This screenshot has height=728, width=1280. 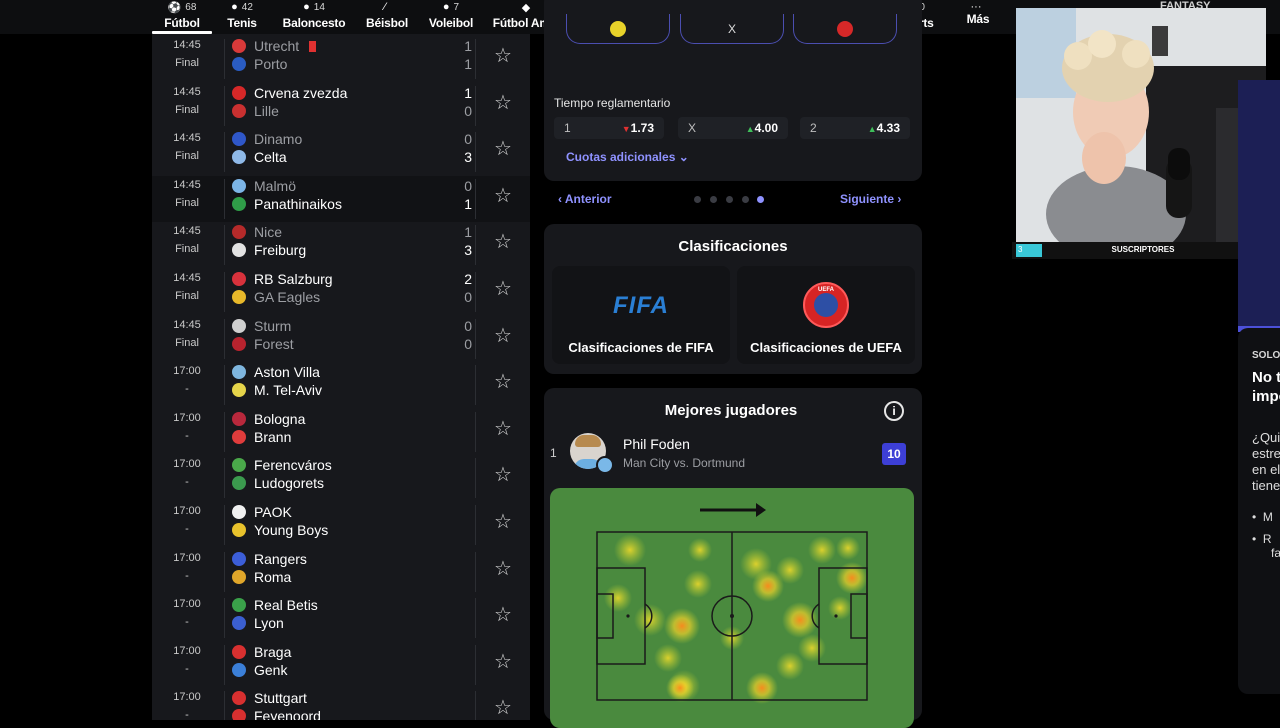 I want to click on match-row: 14:45 Final RB Salzburg GA Eagles 2 0 ☆, so click(x=341, y=292).